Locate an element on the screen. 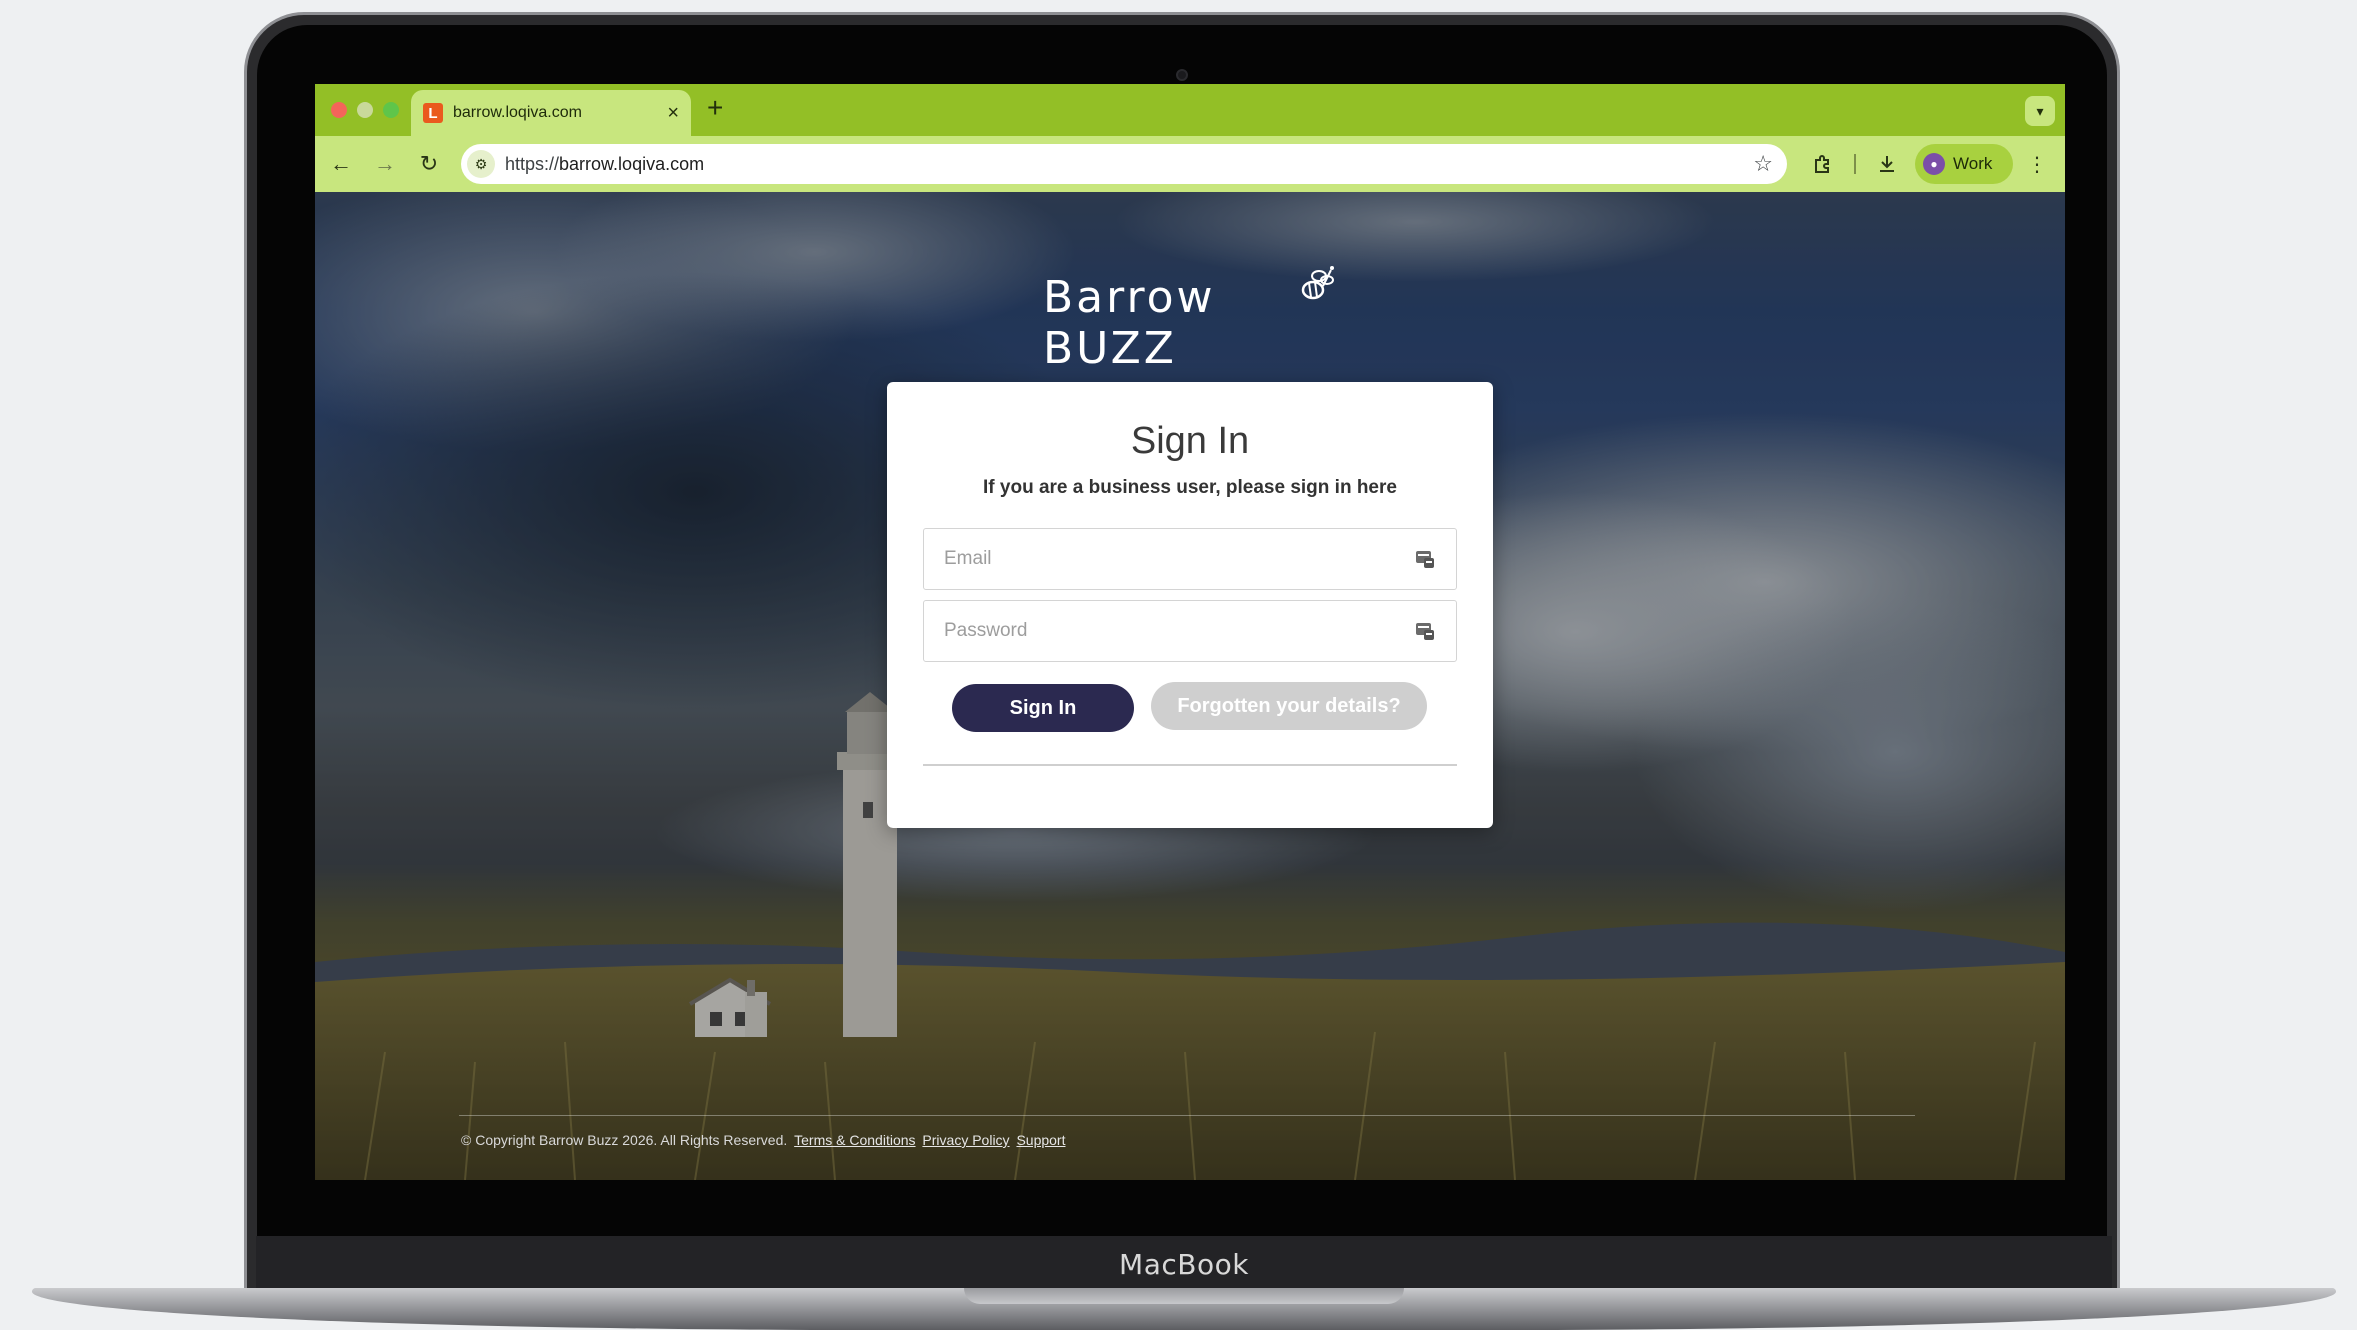 Image resolution: width=2357 pixels, height=1330 pixels. arrow-right-icon: → is located at coordinates (385, 163).